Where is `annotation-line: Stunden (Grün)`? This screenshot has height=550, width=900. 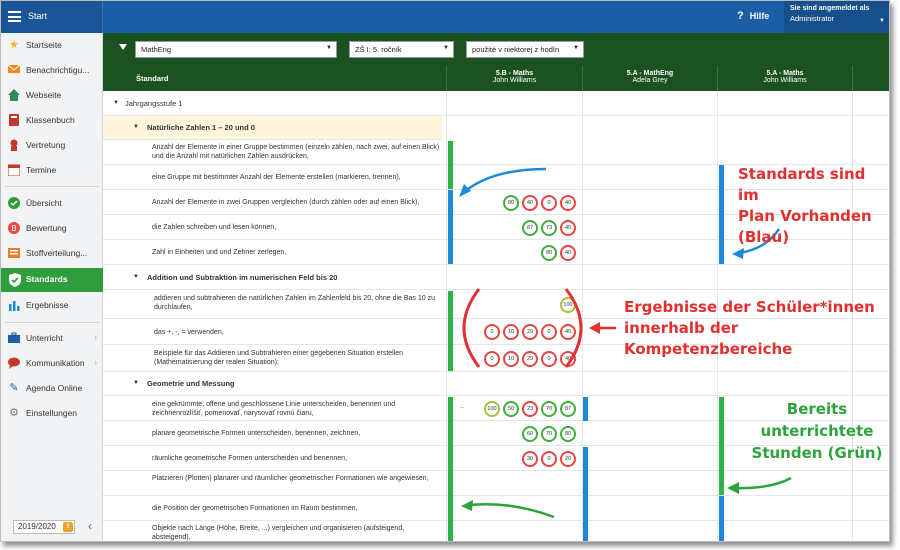 annotation-line: Stunden (Grün) is located at coordinates (817, 453).